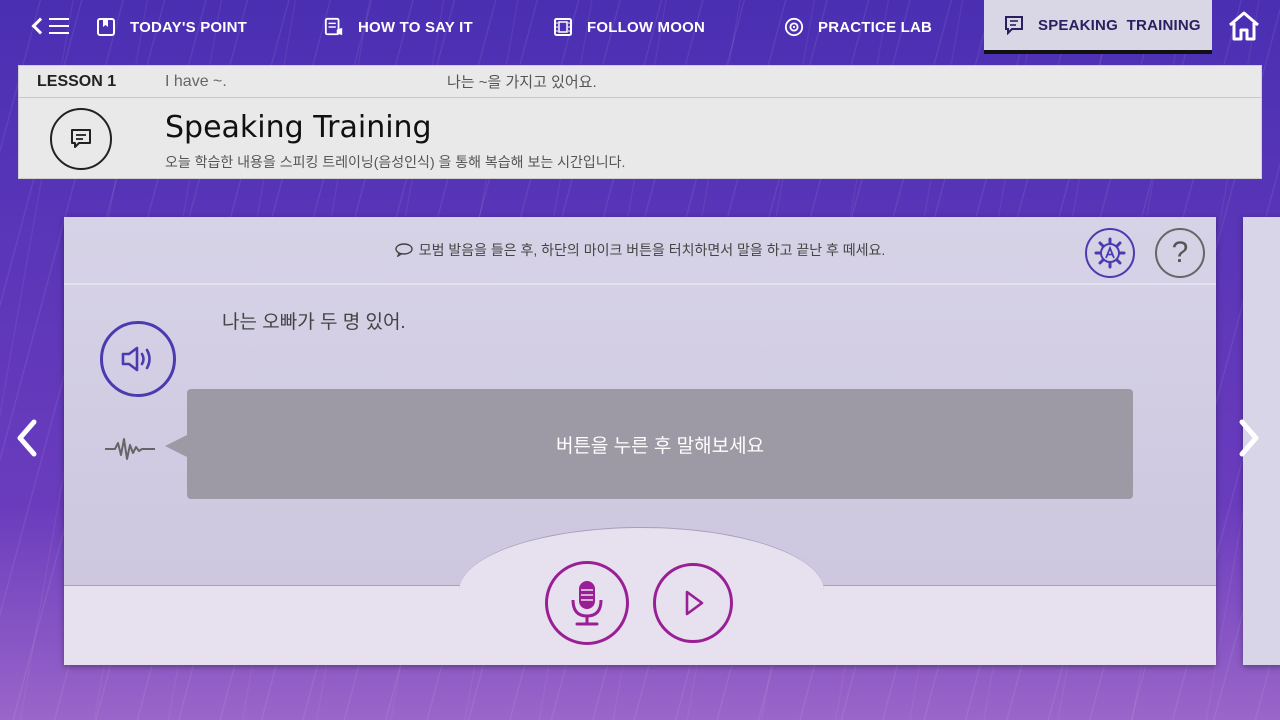 Image resolution: width=1280 pixels, height=720 pixels. What do you see at coordinates (334, 27) in the screenshot?
I see `document-speak-icon` at bounding box center [334, 27].